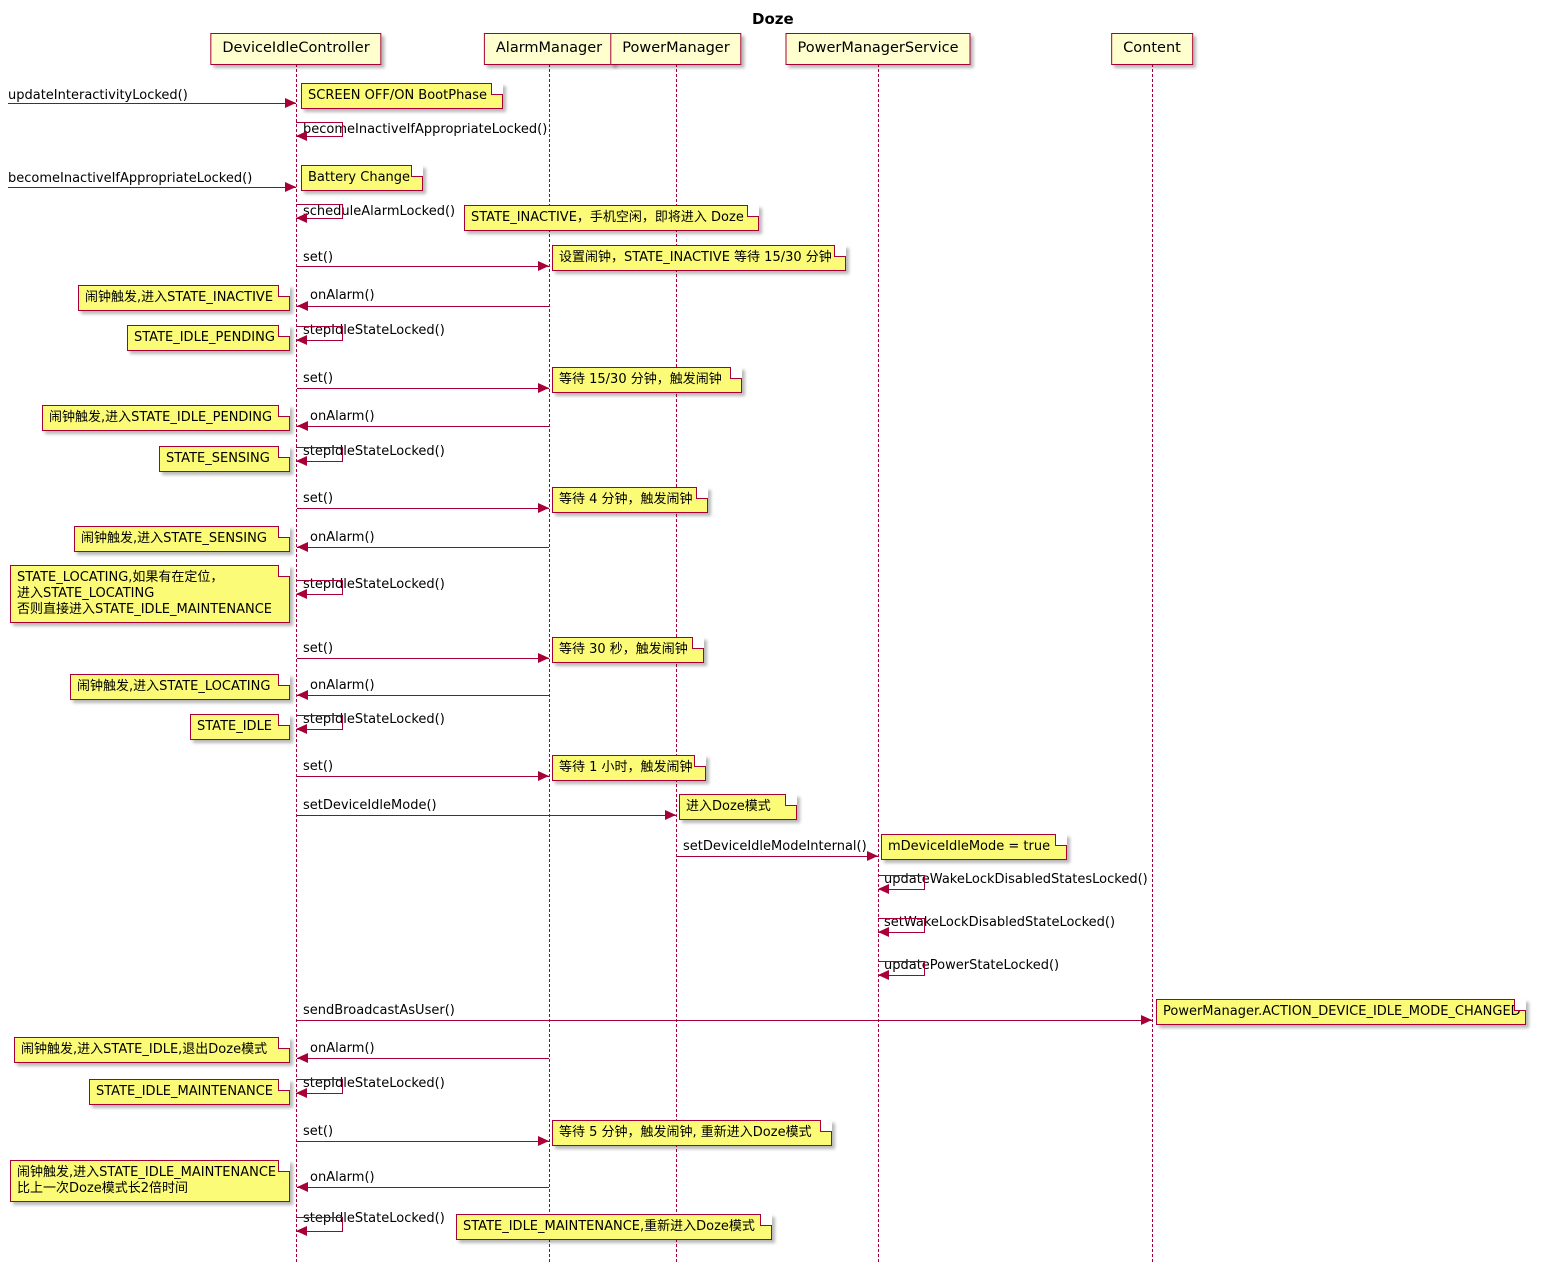 Image resolution: width=1543 pixels, height=1270 pixels. Describe the element at coordinates (670, 815) in the screenshot. I see `arrowhead-set-device-idle-mode` at that location.